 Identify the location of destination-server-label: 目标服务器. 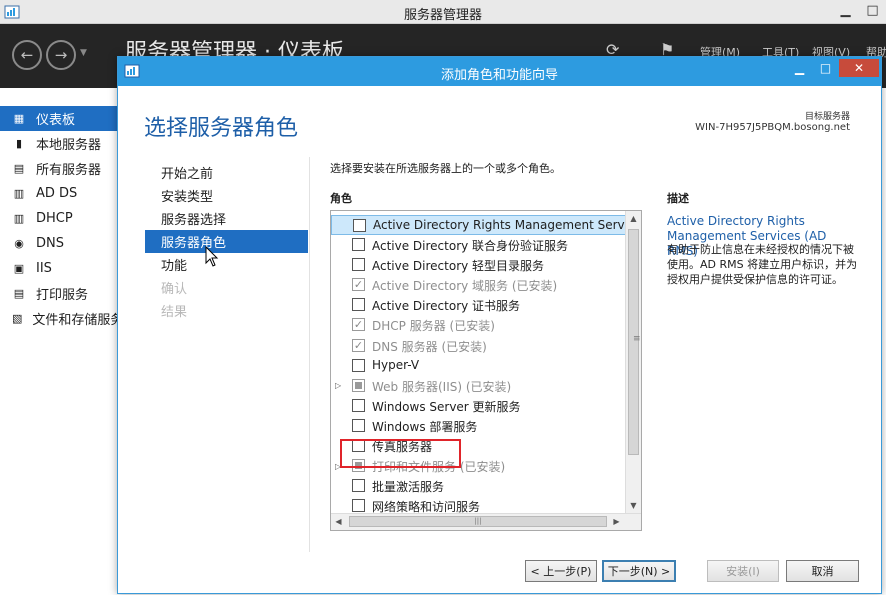
(827, 117).